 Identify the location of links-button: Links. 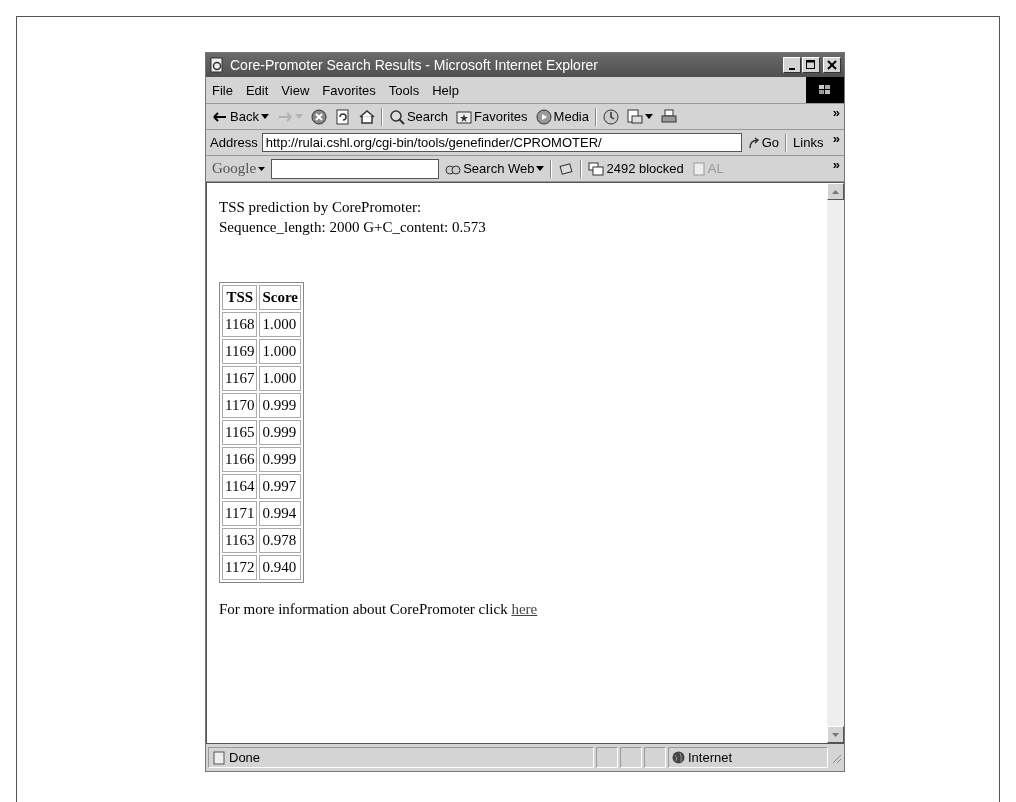
(808, 142).